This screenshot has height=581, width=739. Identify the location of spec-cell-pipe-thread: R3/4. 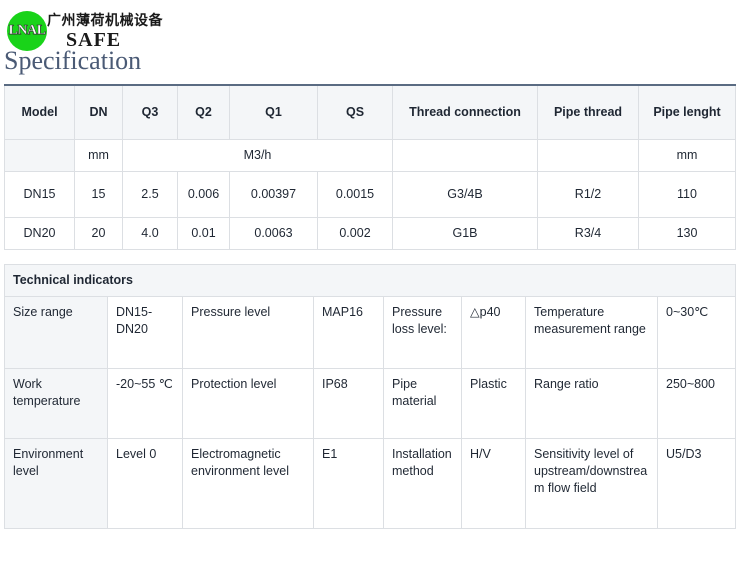
(588, 233).